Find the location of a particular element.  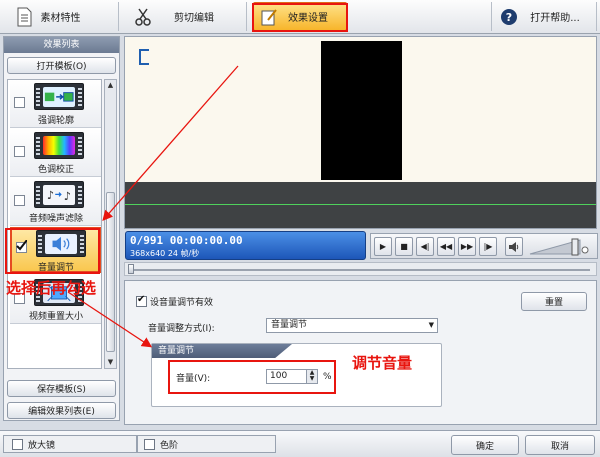

annotation-adjust-volume: 调节音量 is located at coordinates (382, 363).